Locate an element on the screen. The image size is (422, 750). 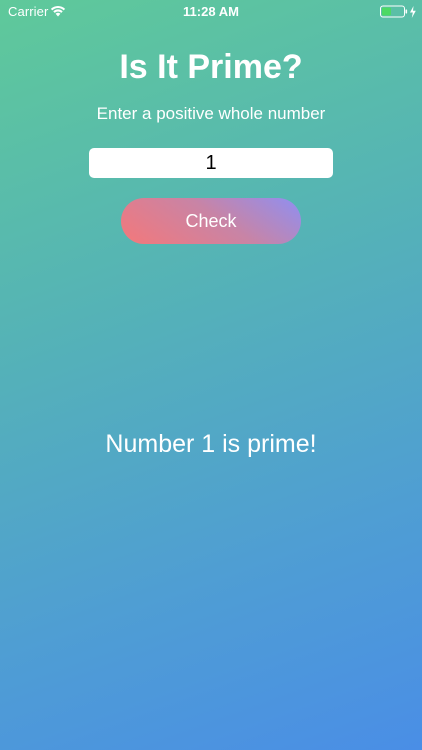
page-title: Is It Prime? is located at coordinates (211, 67).